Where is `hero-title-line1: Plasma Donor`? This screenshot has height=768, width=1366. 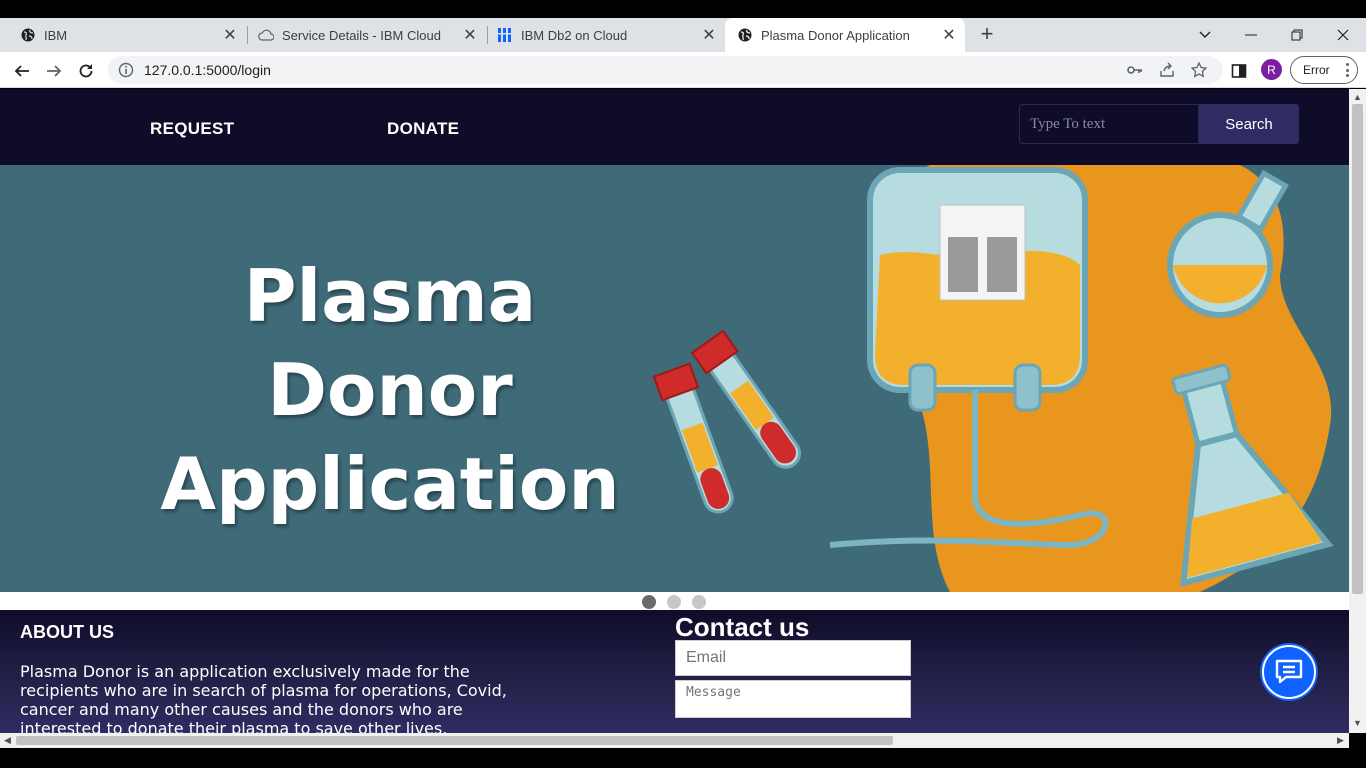
hero-title-line1: Plasma Donor is located at coordinates (390, 343).